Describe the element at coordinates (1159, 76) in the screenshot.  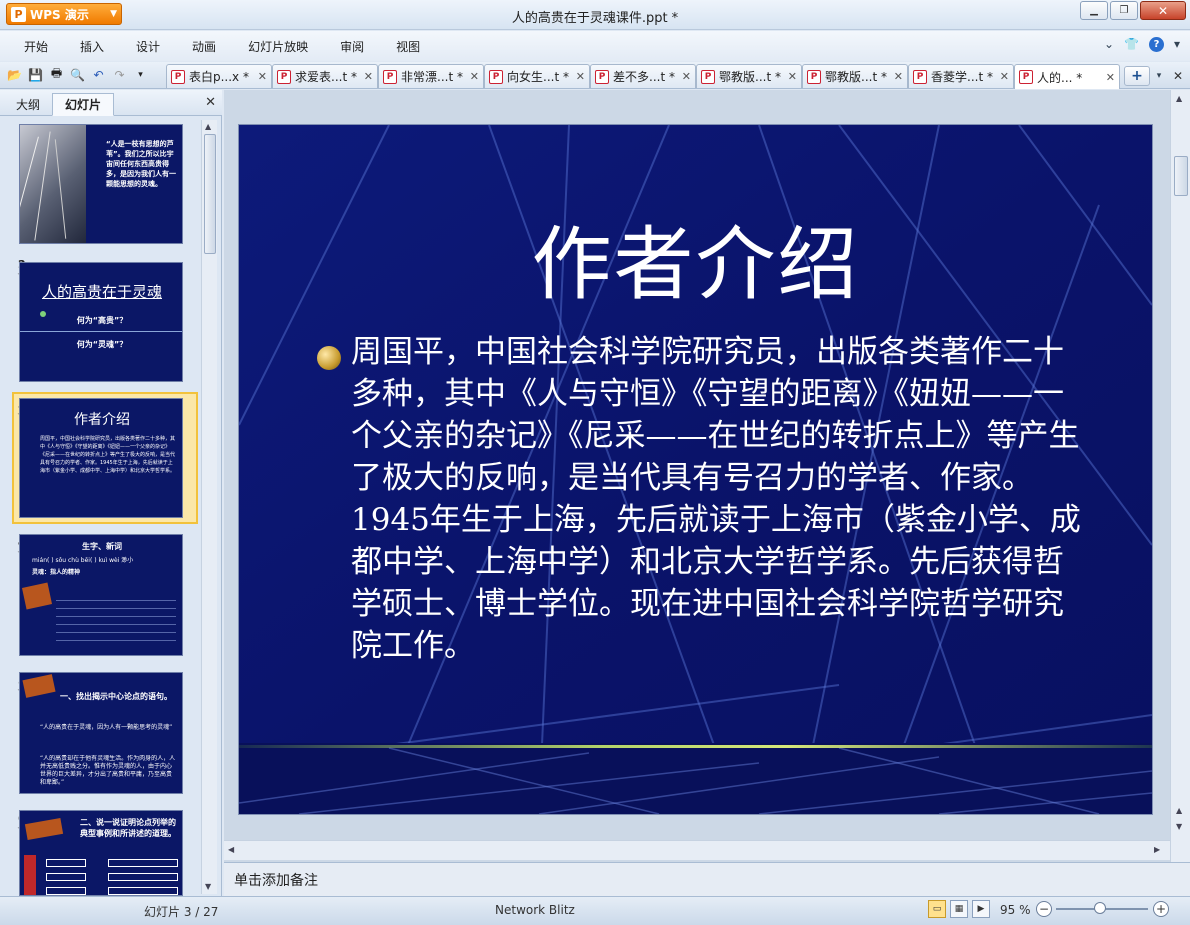
I see `tab-list-chevron-icon: ▾` at that location.